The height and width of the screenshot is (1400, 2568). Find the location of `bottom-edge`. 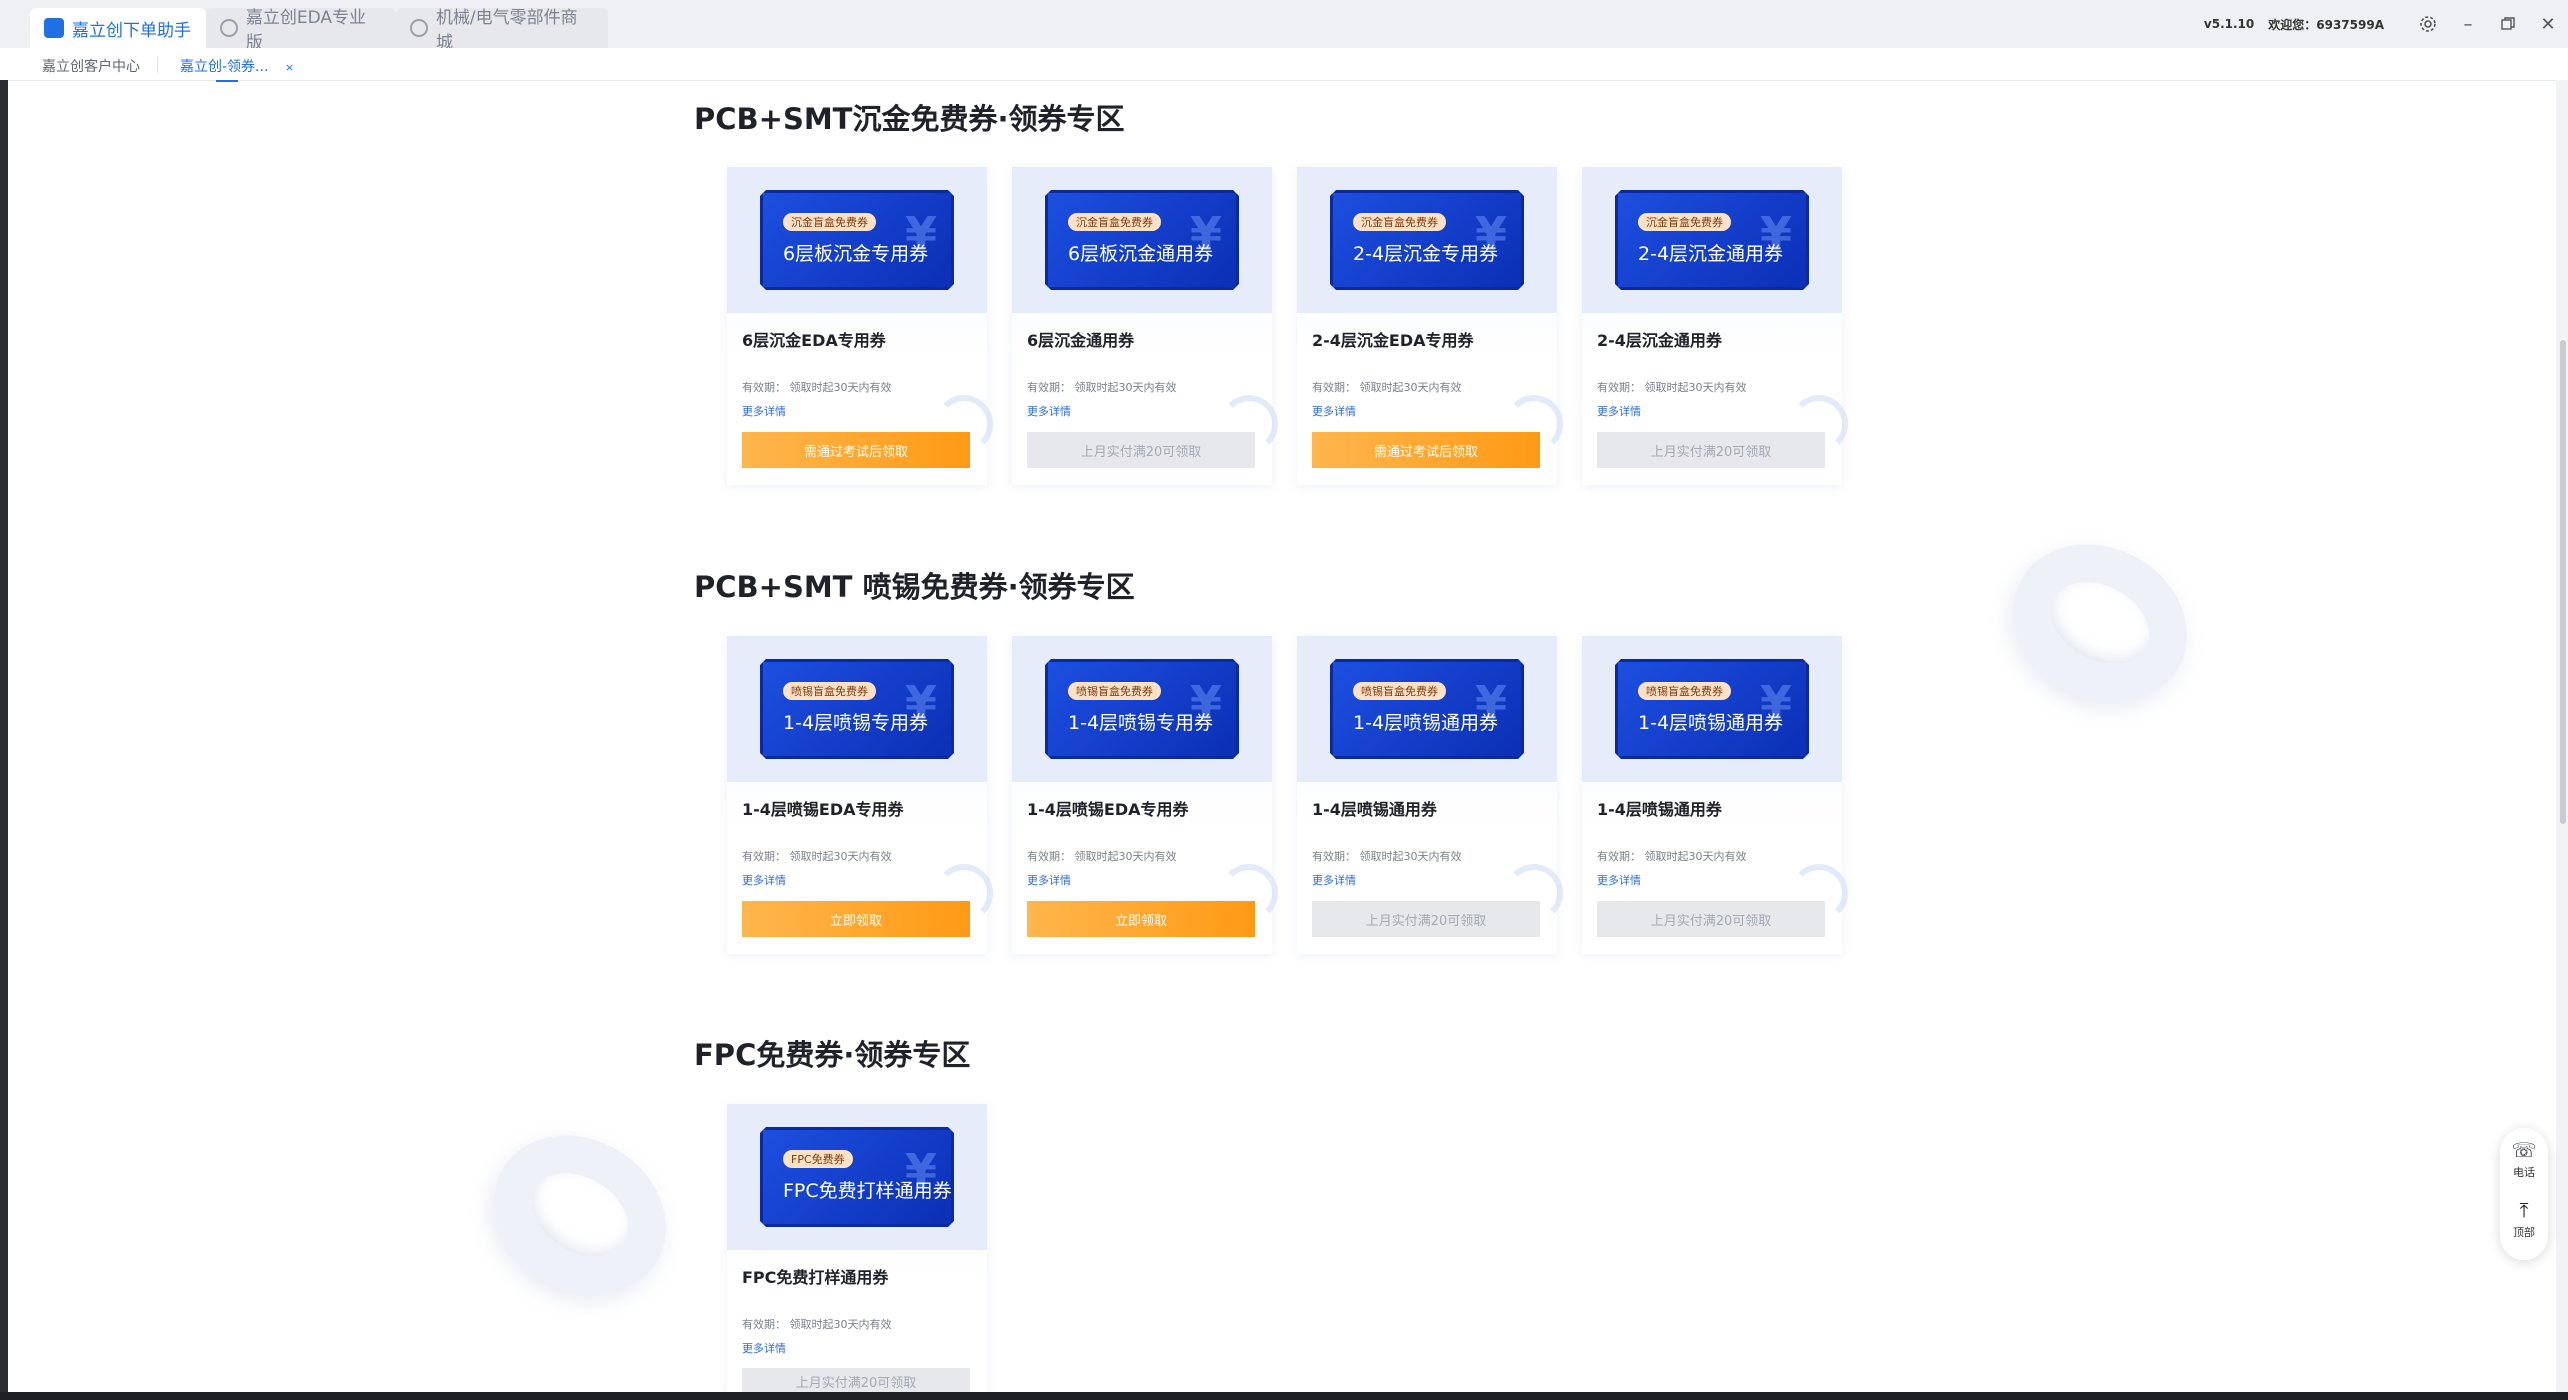

bottom-edge is located at coordinates (1284, 1396).